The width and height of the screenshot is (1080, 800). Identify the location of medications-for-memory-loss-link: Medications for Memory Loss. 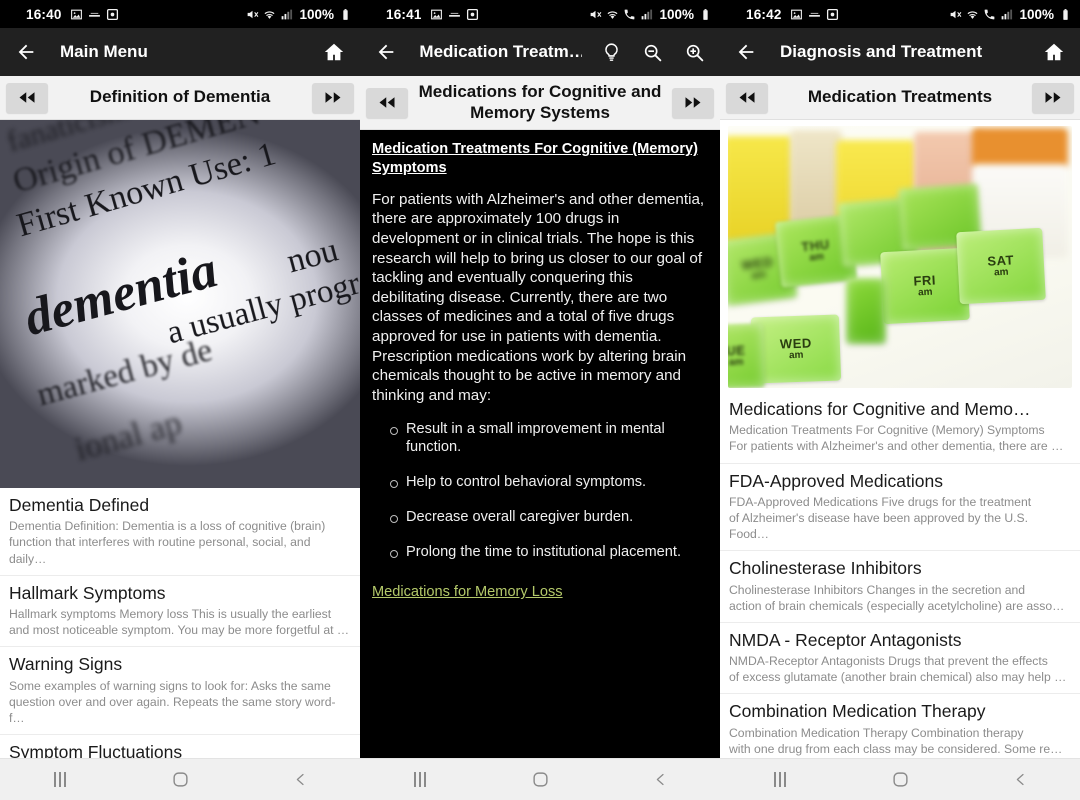
(467, 592).